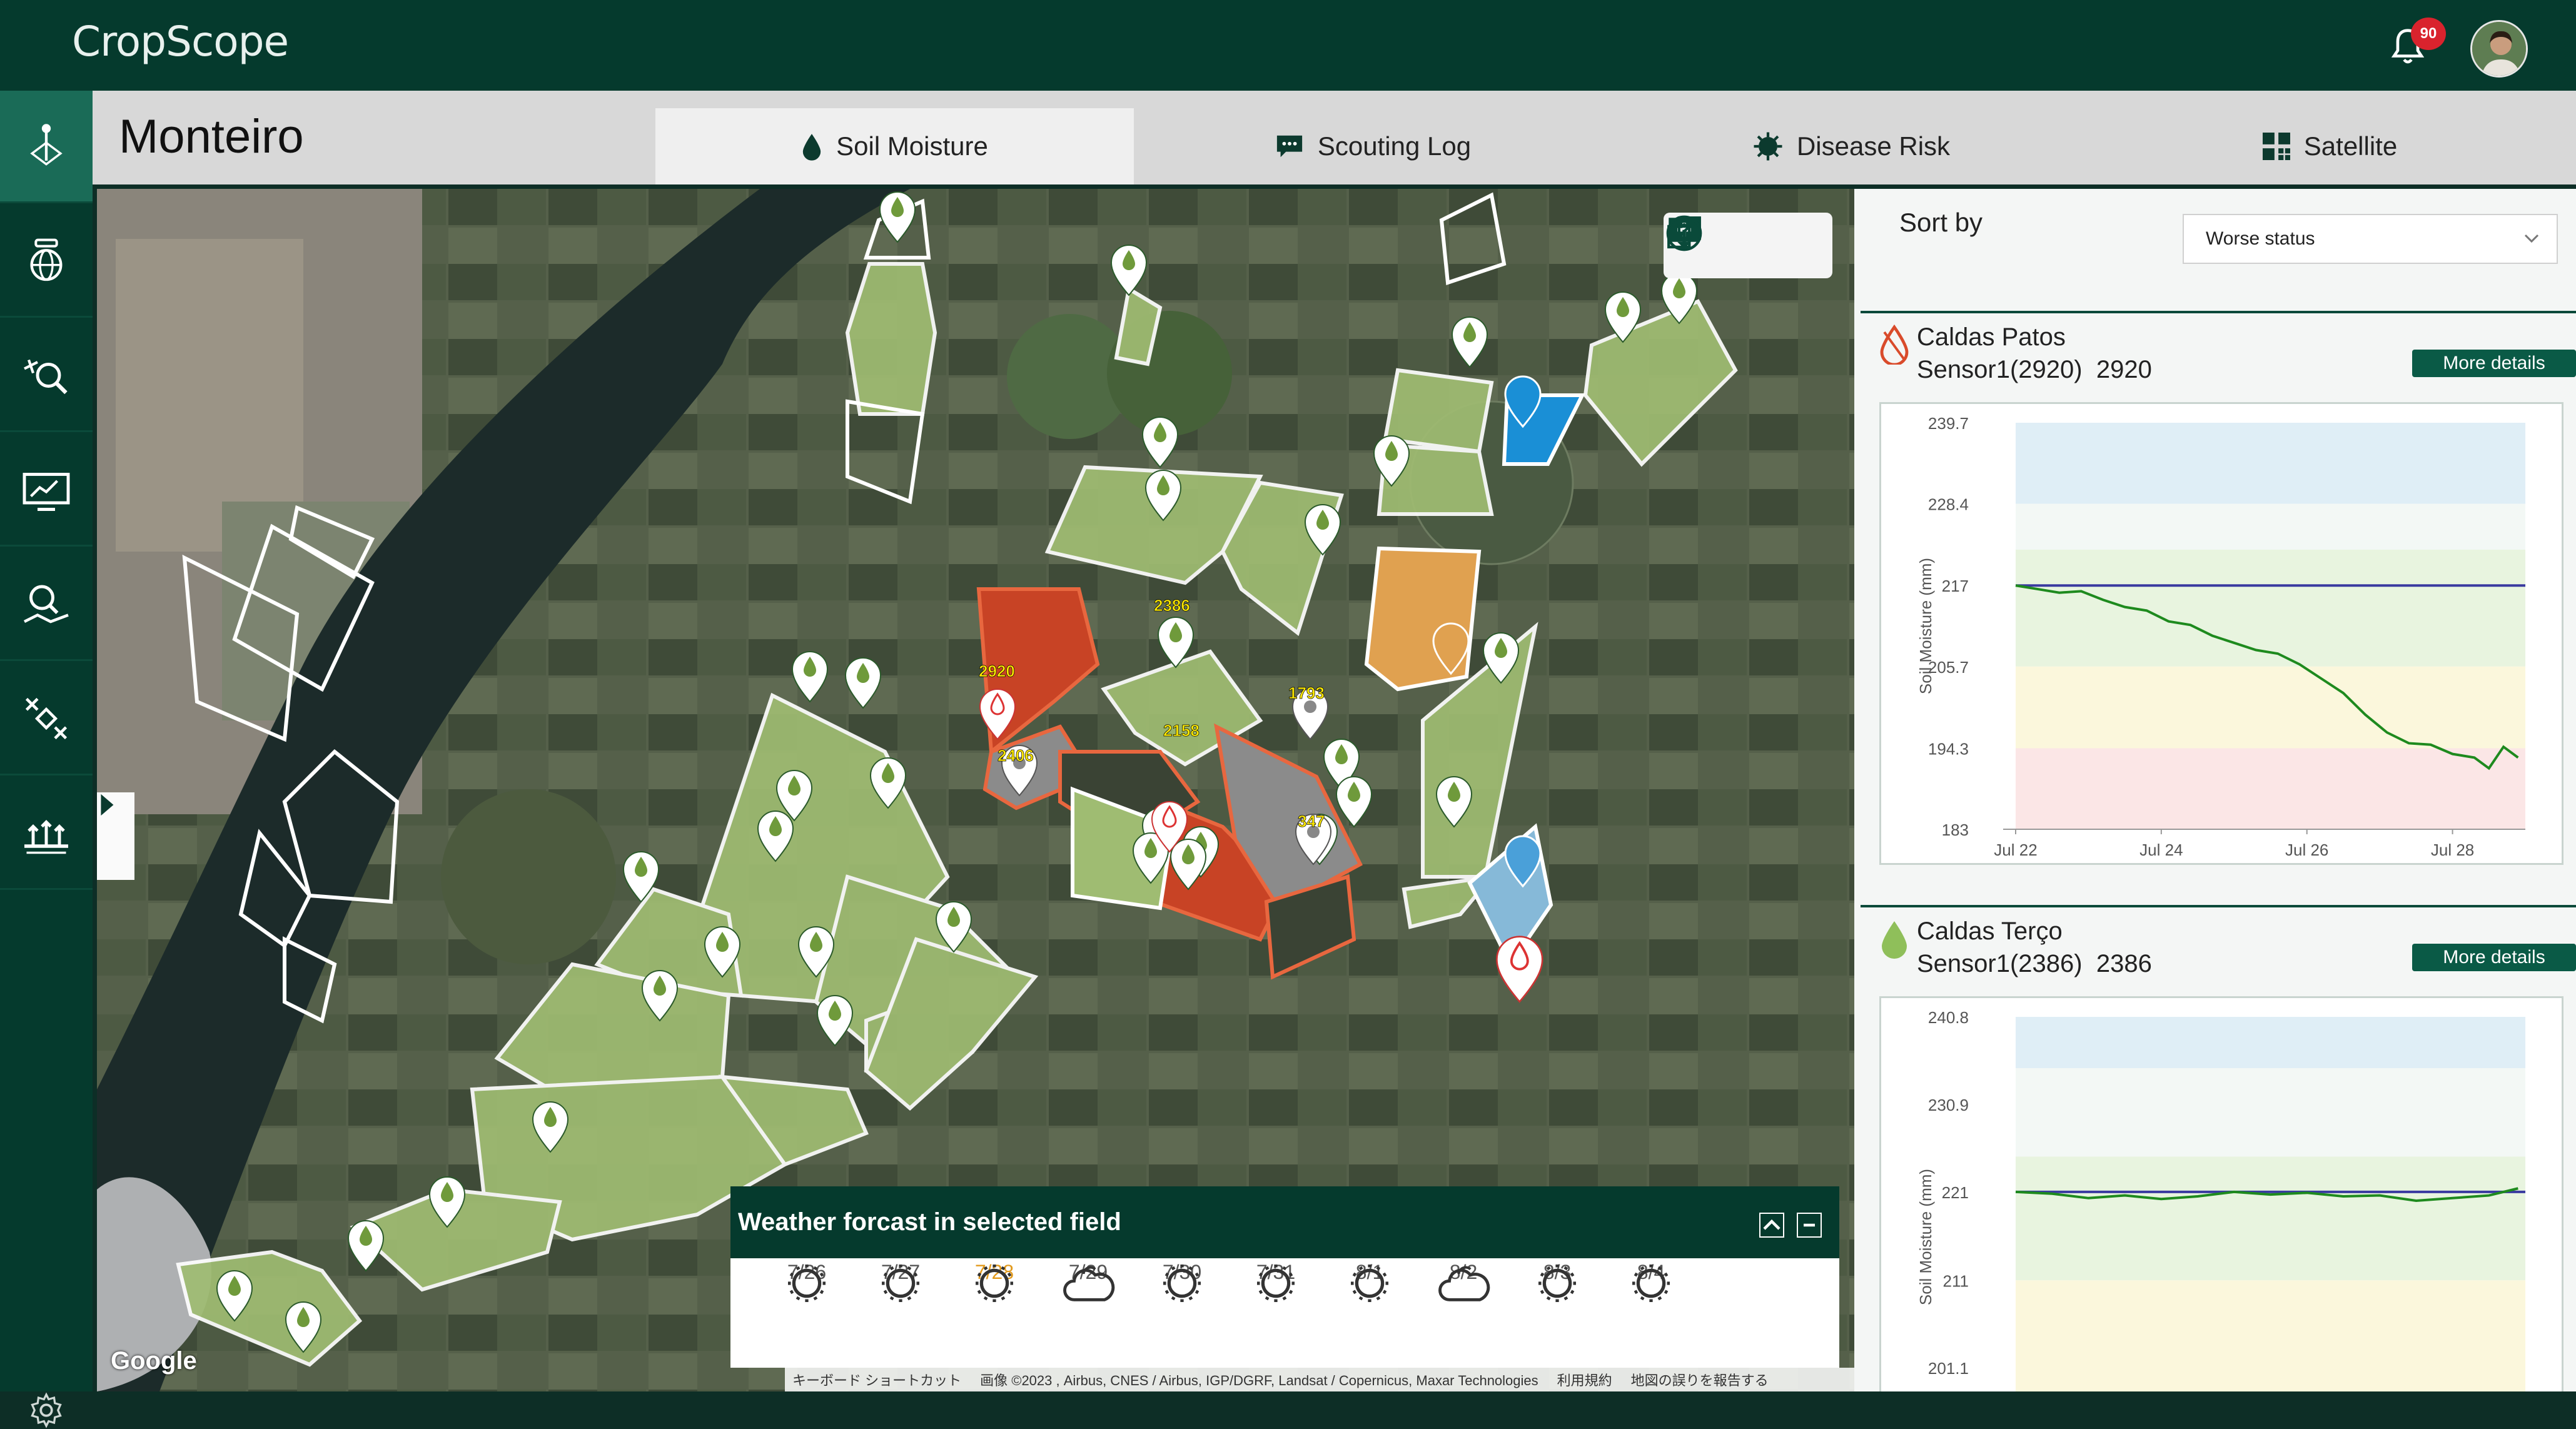 This screenshot has height=1429, width=2576. Describe the element at coordinates (2371, 239) in the screenshot. I see `sort-dropdown: Worse status` at that location.